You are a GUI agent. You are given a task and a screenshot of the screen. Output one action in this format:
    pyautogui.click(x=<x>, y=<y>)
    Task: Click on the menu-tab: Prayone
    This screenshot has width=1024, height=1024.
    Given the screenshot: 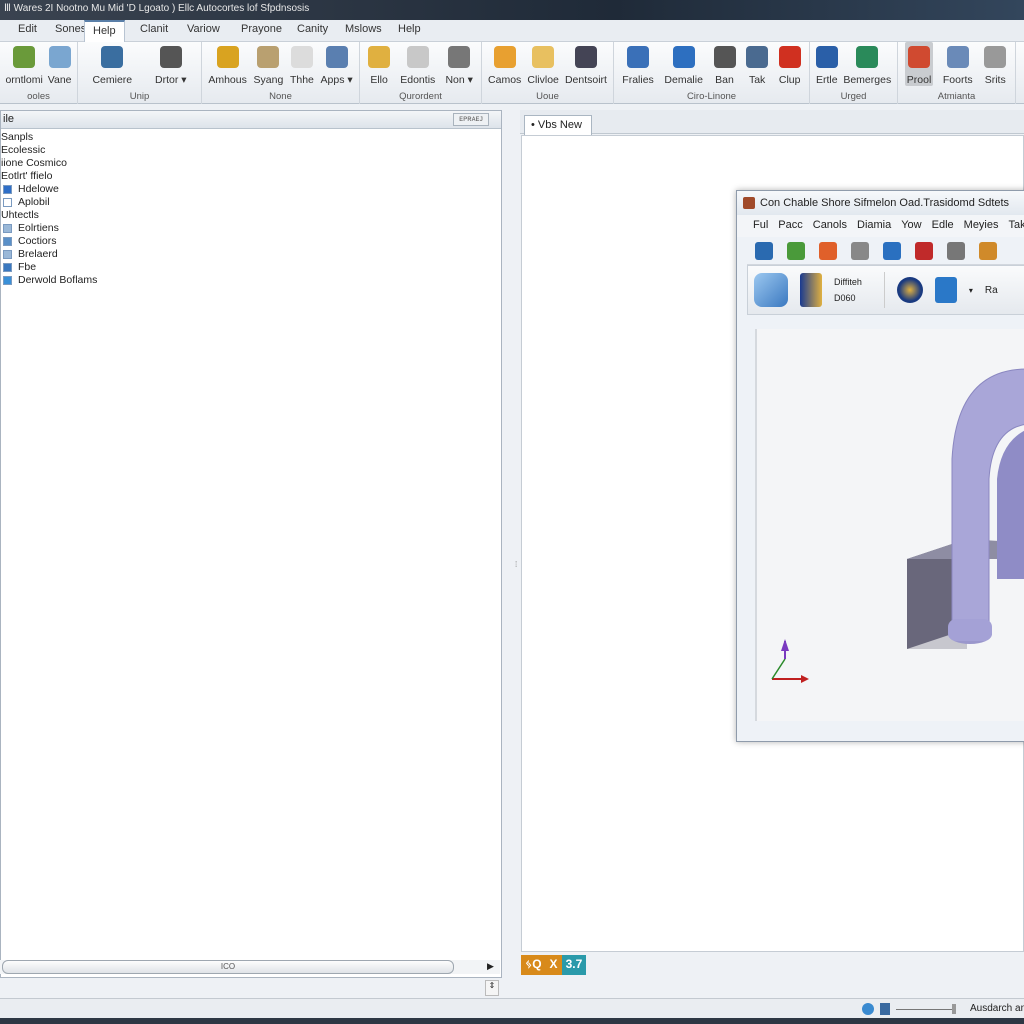 What is the action you would take?
    pyautogui.click(x=261, y=29)
    